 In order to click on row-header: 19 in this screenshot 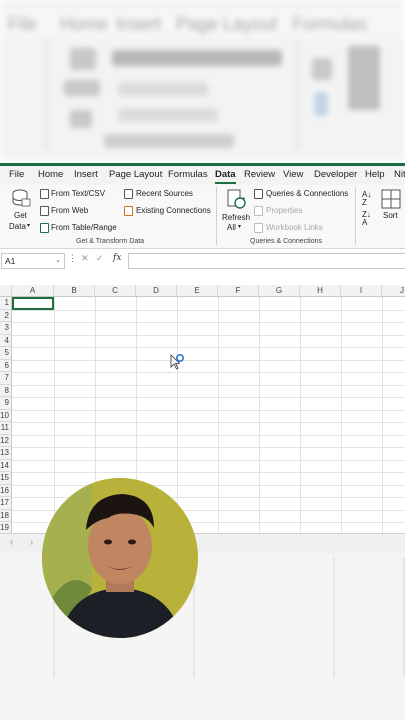, I will do `click(6, 527)`.